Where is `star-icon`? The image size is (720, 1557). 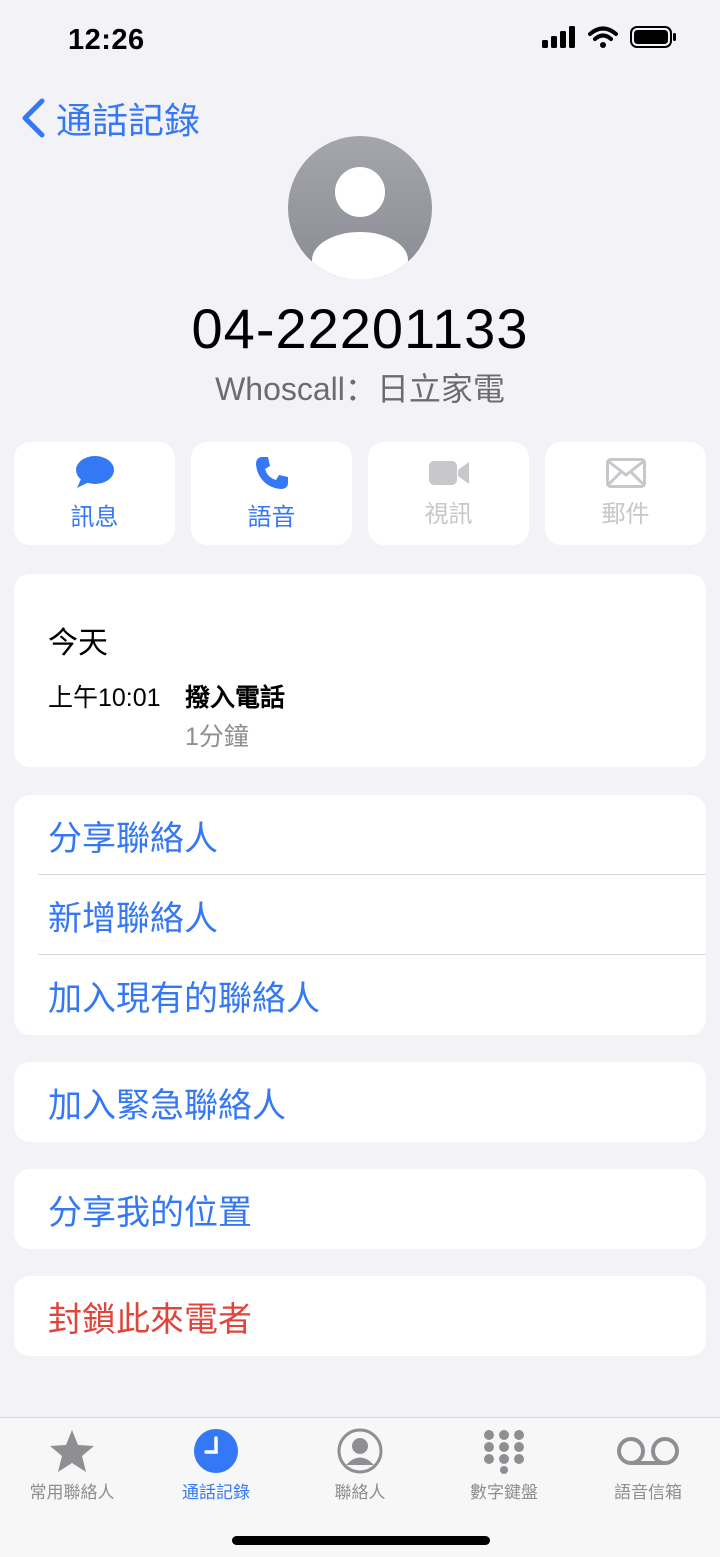
star-icon is located at coordinates (72, 1451).